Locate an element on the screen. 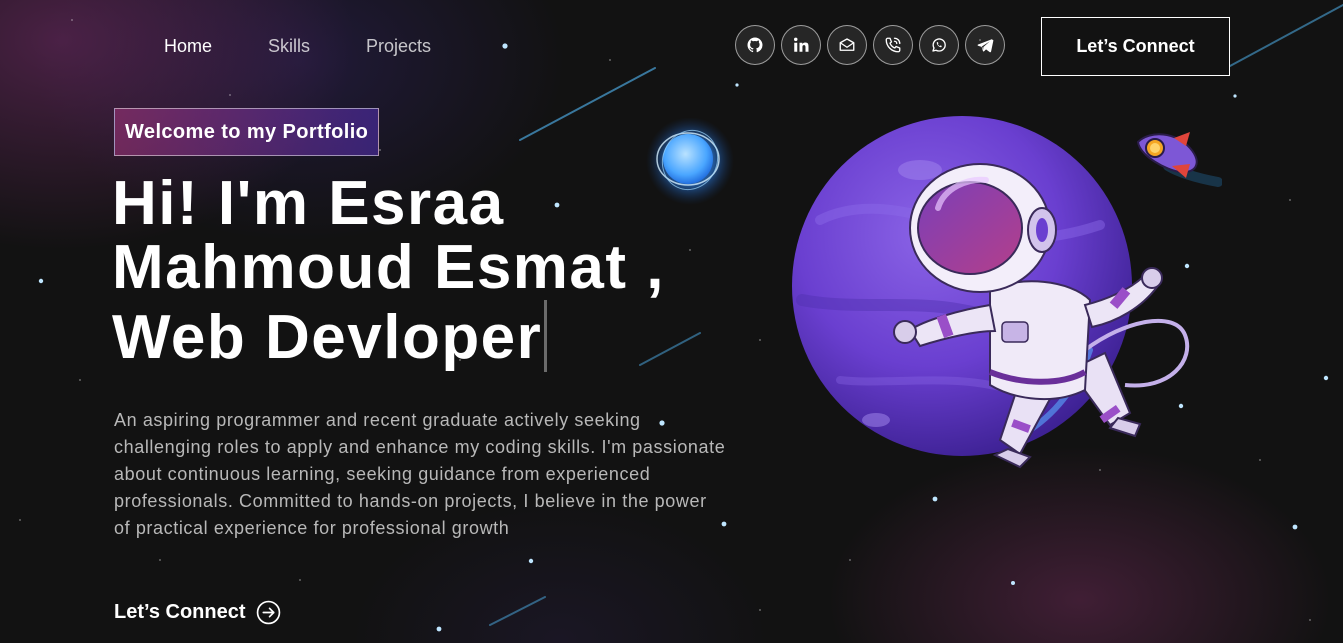  nav-link-projects: Projects is located at coordinates (398, 46).